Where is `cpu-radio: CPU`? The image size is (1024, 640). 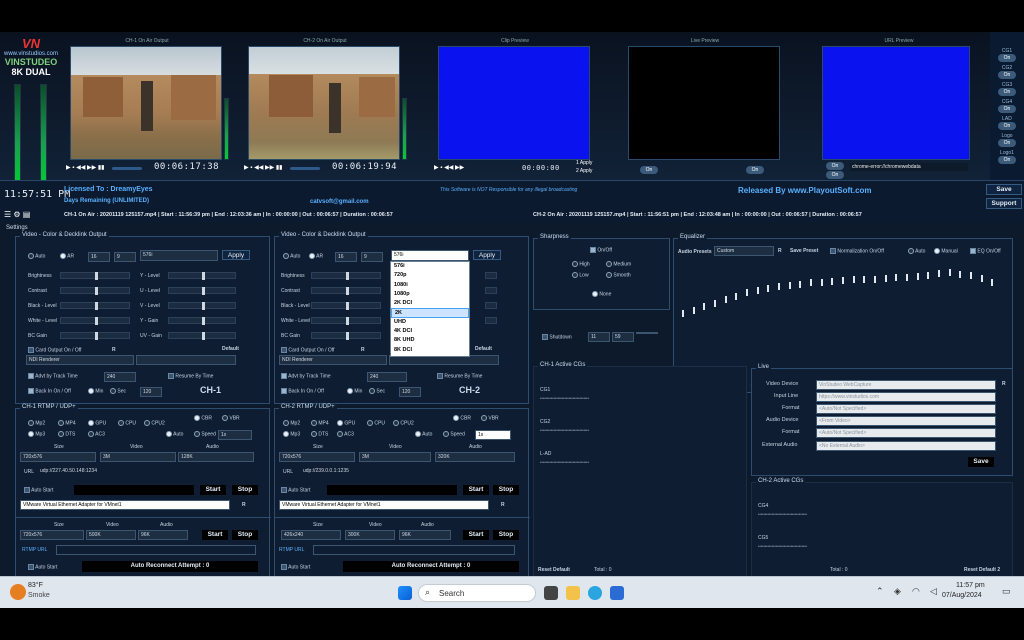 cpu-radio: CPU is located at coordinates (127, 423).